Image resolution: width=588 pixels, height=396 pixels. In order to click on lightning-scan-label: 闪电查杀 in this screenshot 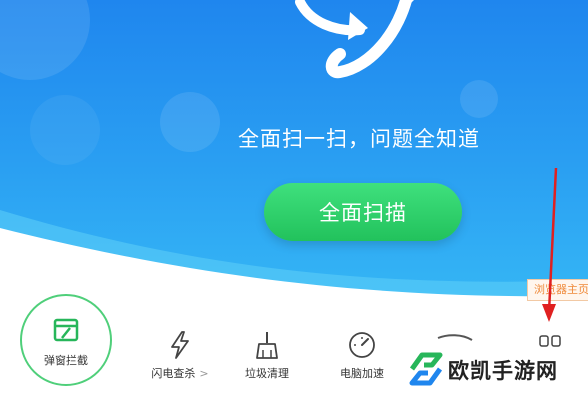, I will do `click(173, 373)`.